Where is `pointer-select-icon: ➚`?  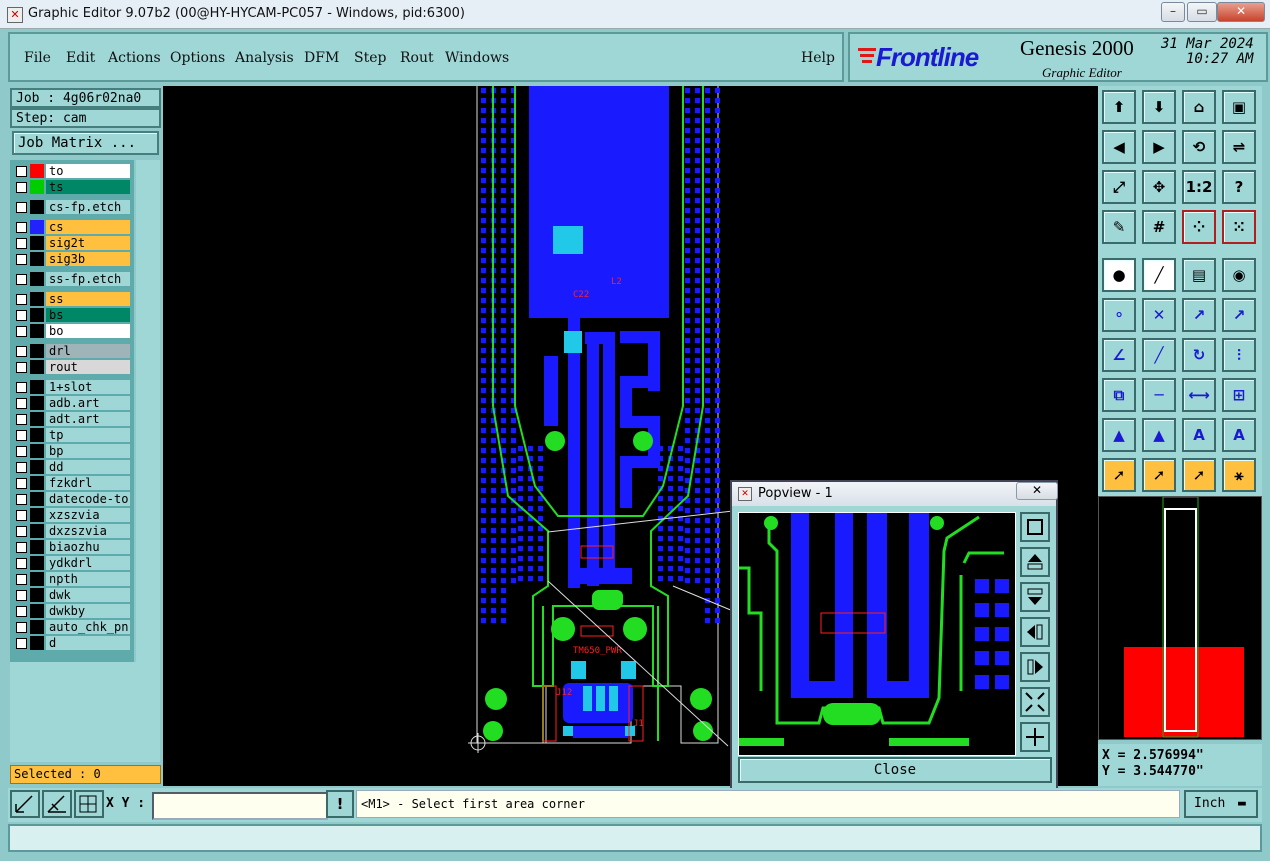
pointer-select-icon: ➚ is located at coordinates (1159, 475).